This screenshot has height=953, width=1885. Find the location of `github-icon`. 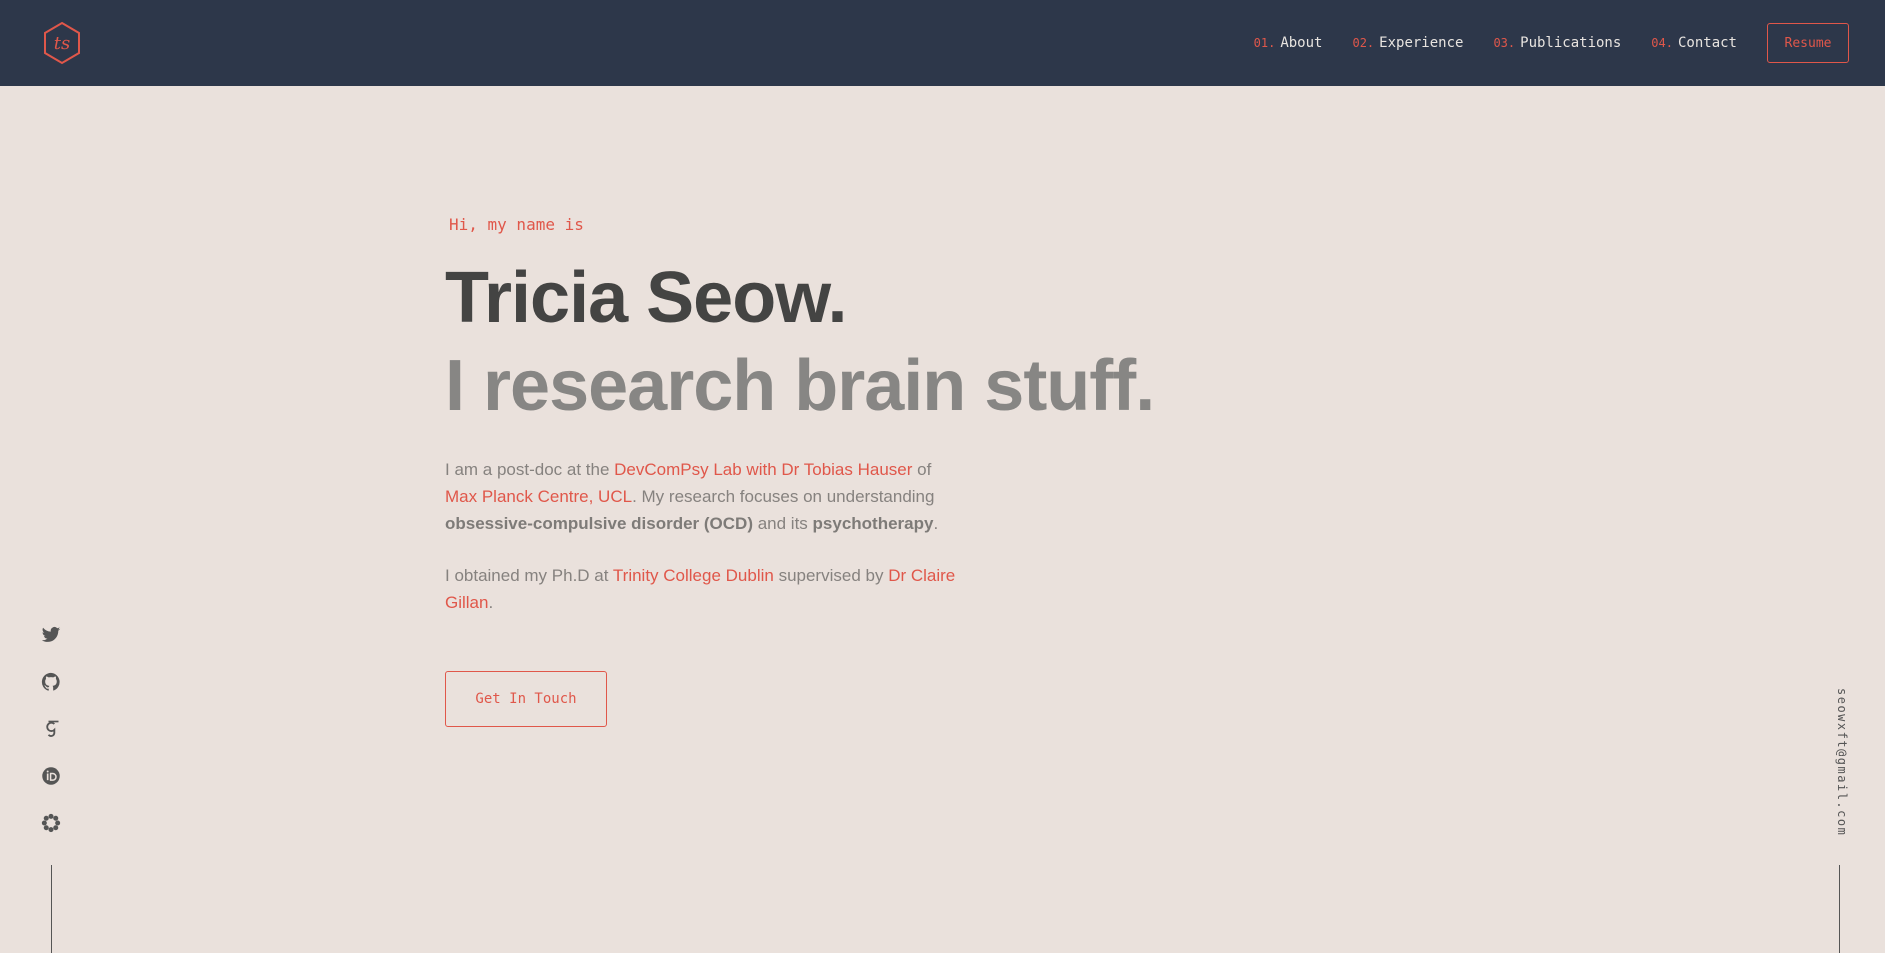

github-icon is located at coordinates (50, 681).